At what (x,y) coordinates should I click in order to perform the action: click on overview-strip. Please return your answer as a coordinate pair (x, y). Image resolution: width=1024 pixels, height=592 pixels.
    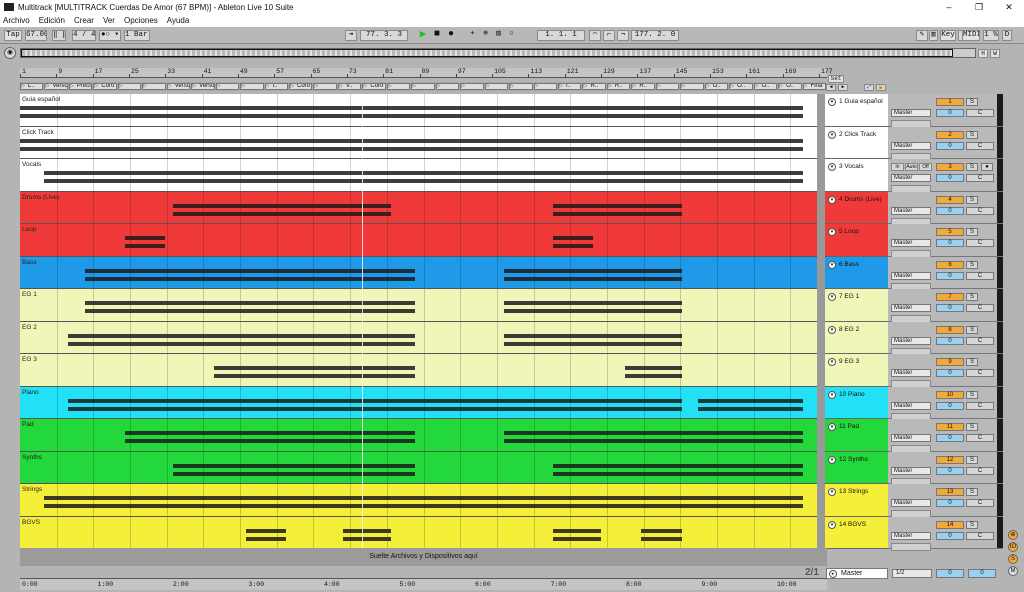
    Looking at the image, I should click on (498, 53).